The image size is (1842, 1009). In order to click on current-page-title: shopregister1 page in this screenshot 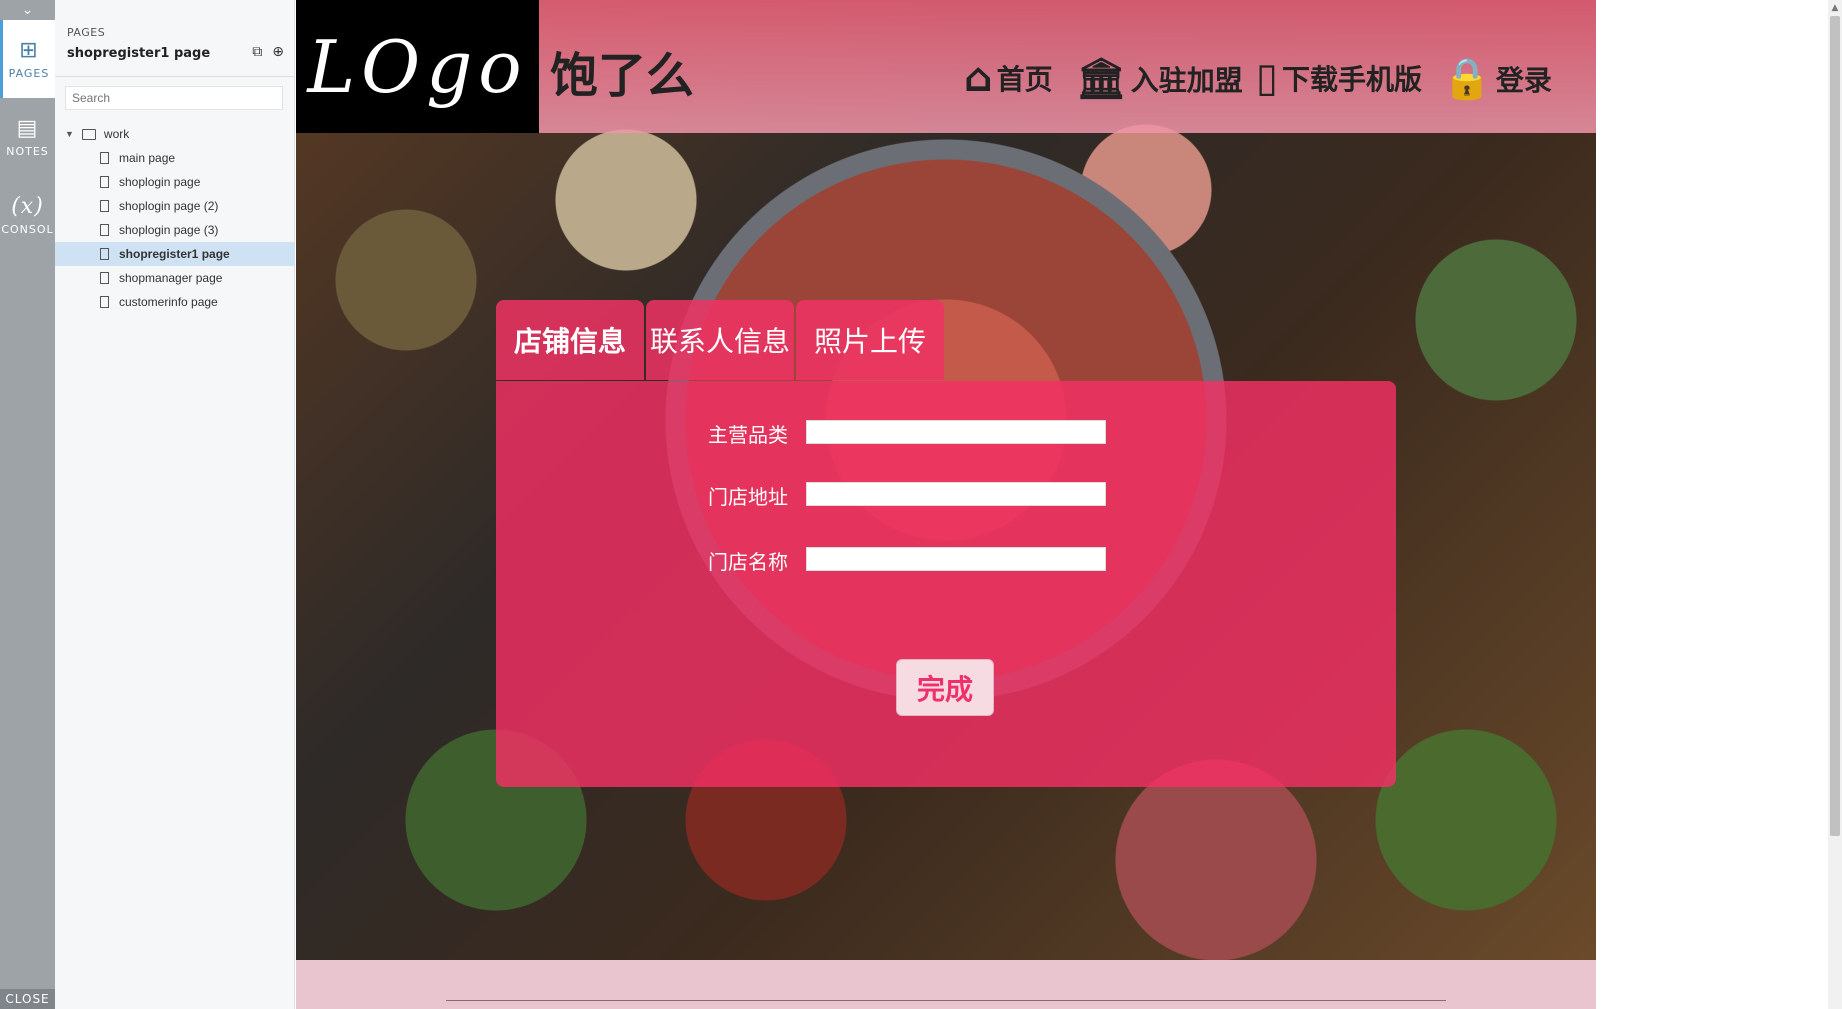, I will do `click(139, 53)`.